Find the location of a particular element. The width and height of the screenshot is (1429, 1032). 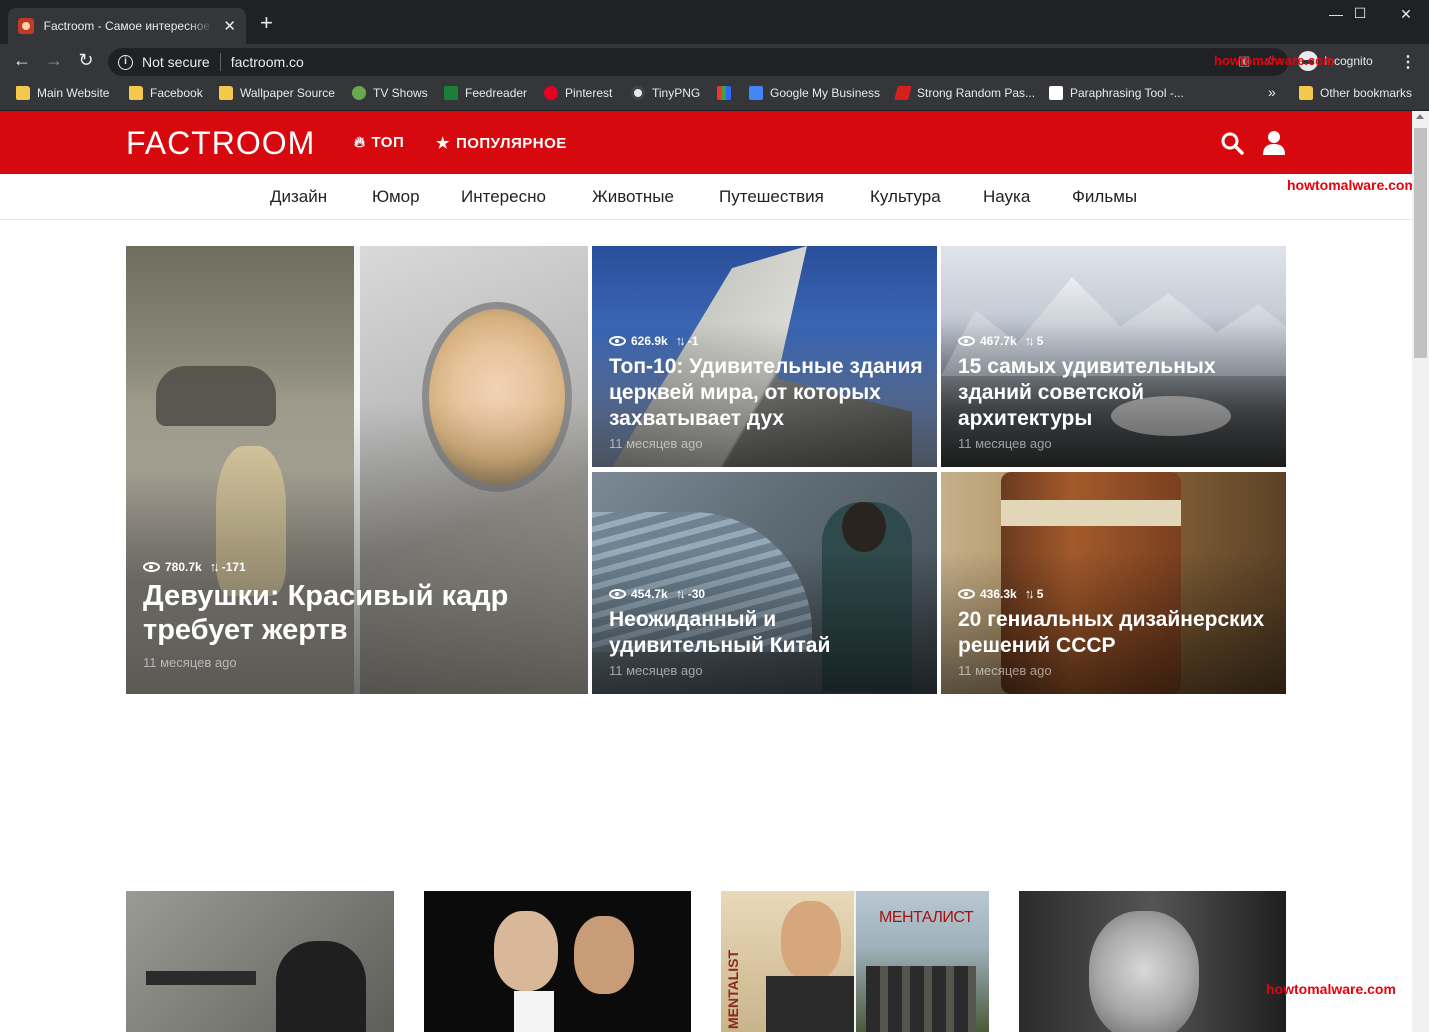

url-separator is located at coordinates (220, 62).